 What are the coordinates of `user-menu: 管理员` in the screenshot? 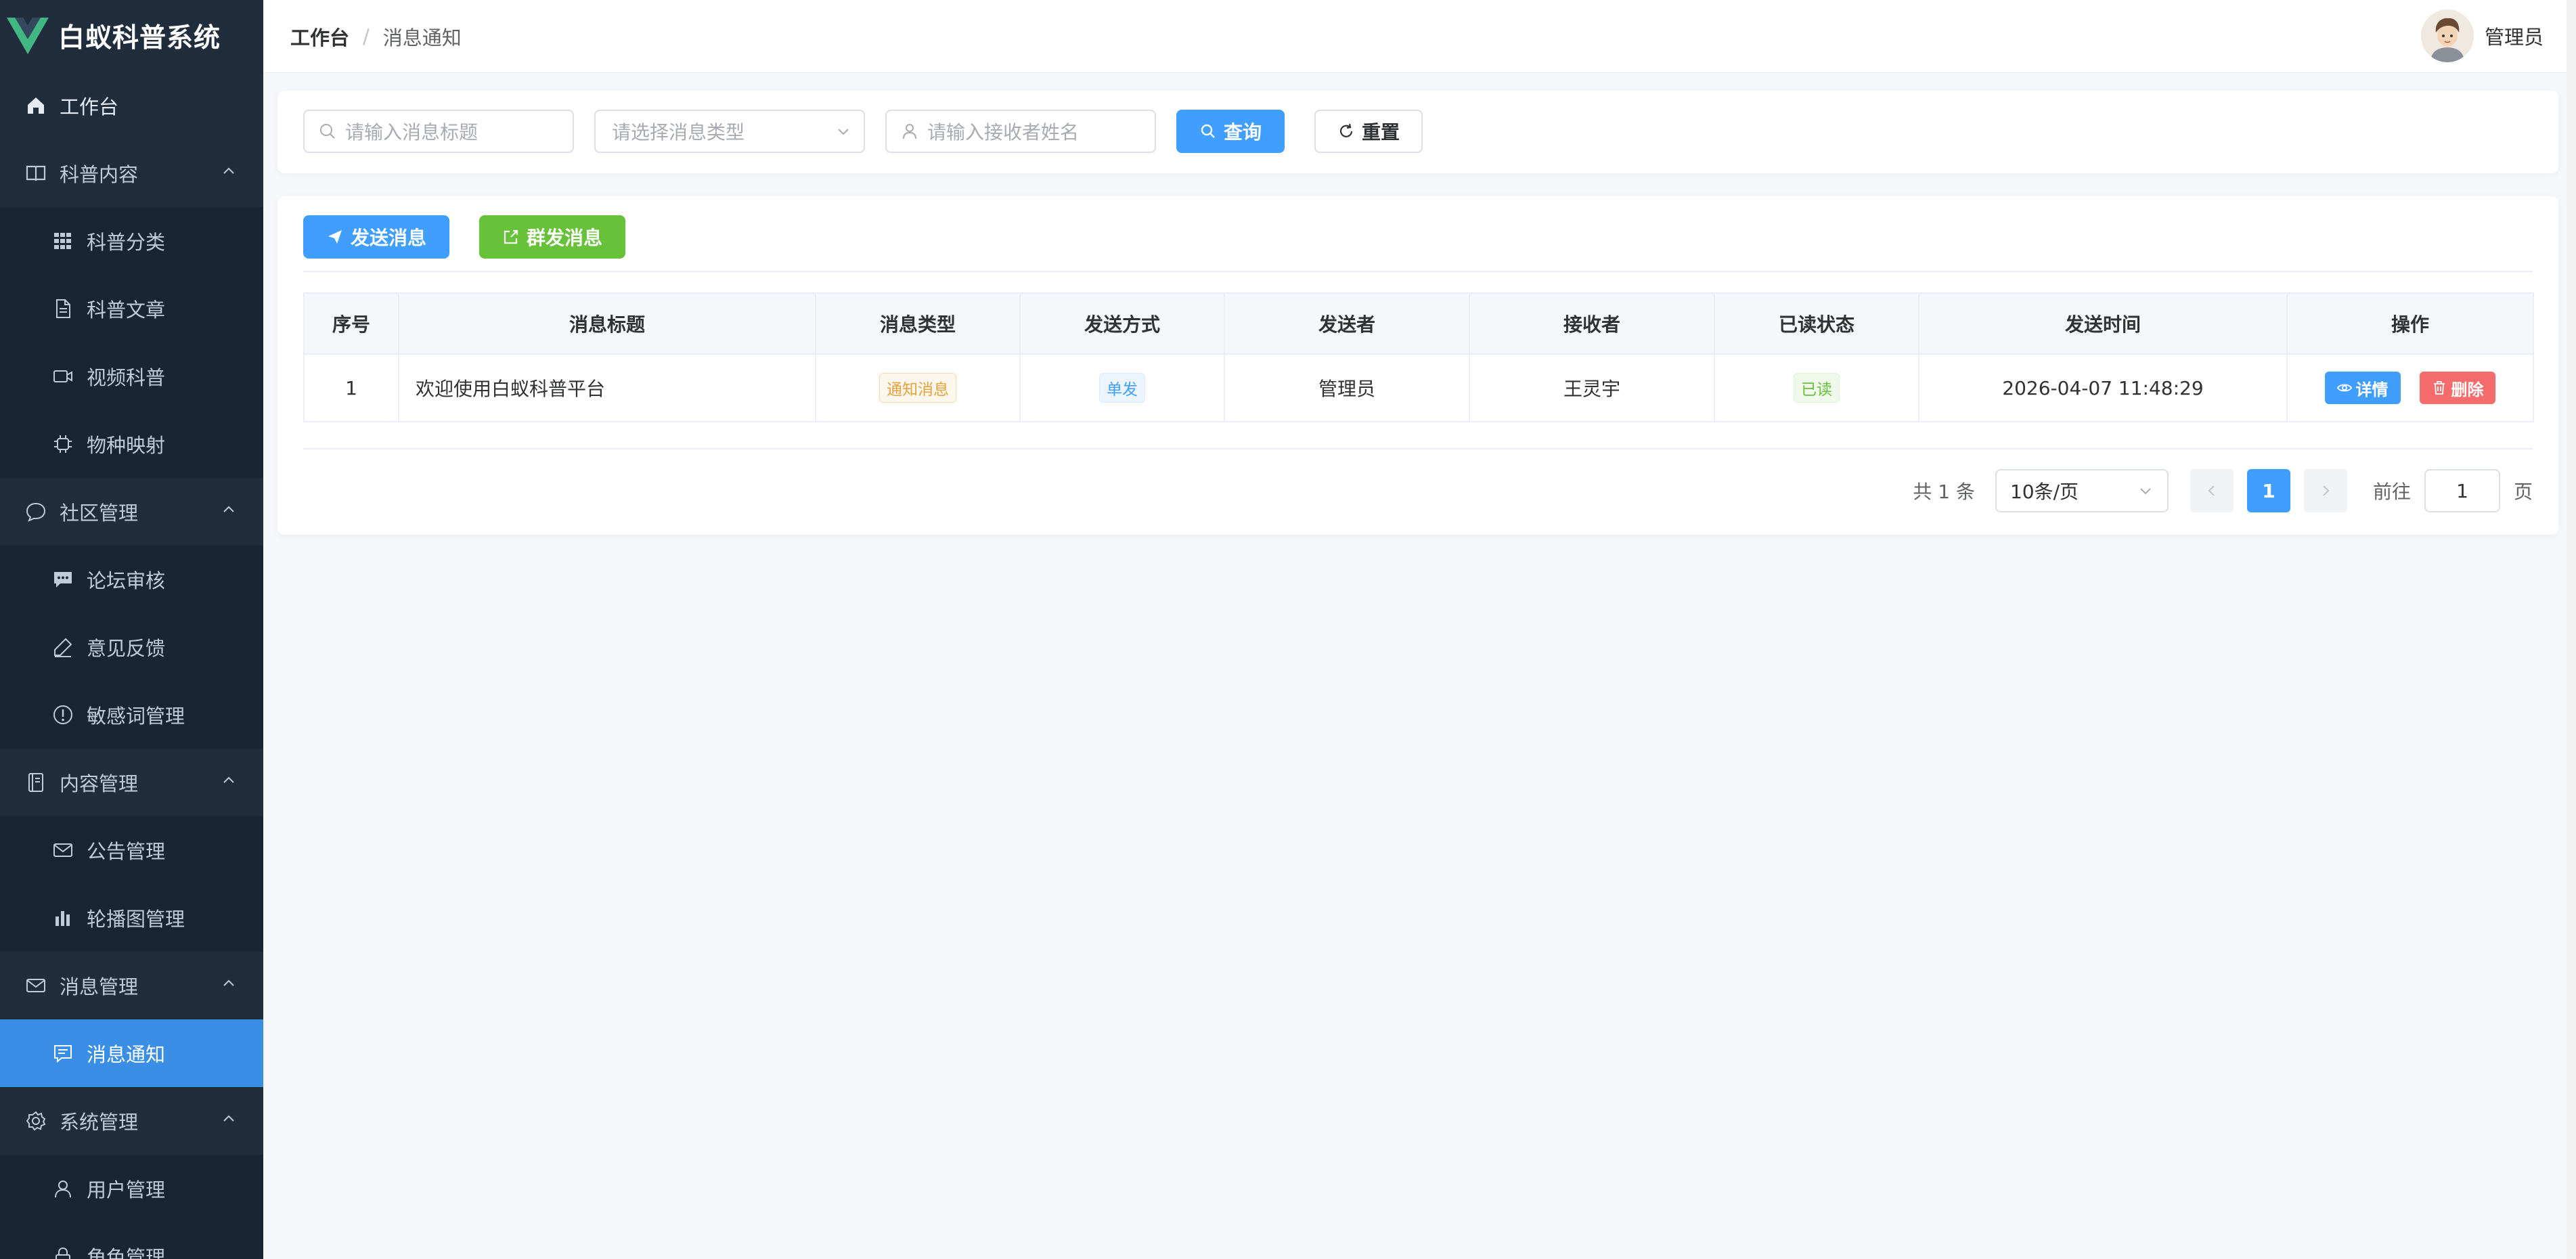 It's located at (2482, 35).